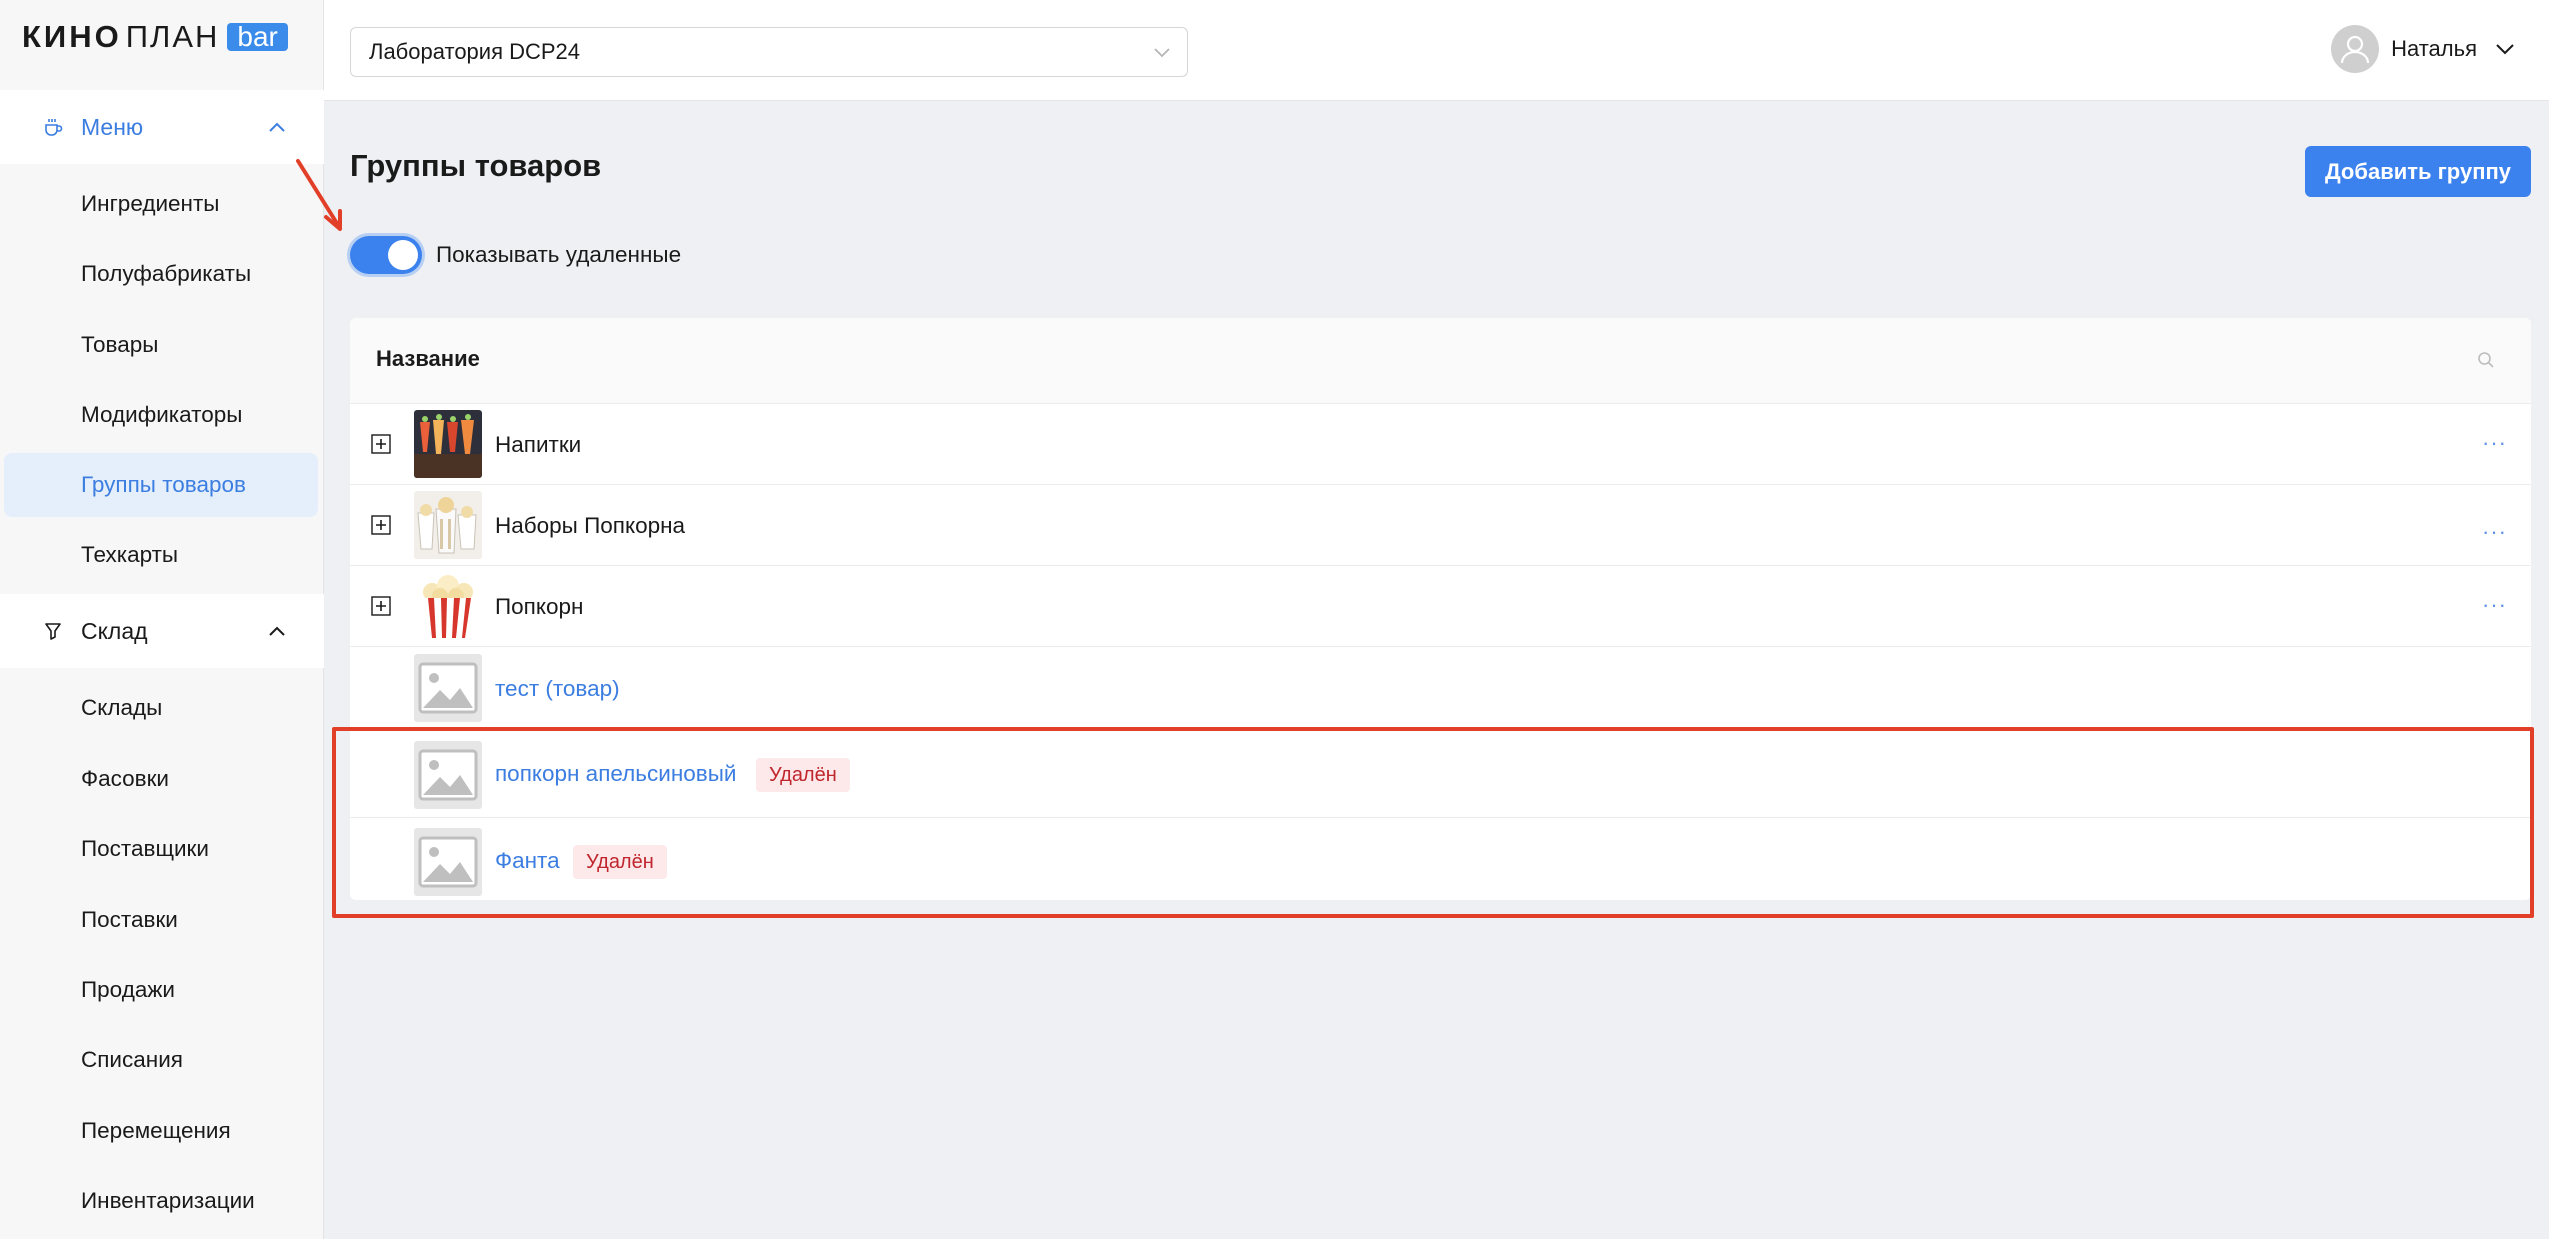 Image resolution: width=2549 pixels, height=1239 pixels. What do you see at coordinates (172, 36) in the screenshot?
I see `logo-text-plan: ПЛАН` at bounding box center [172, 36].